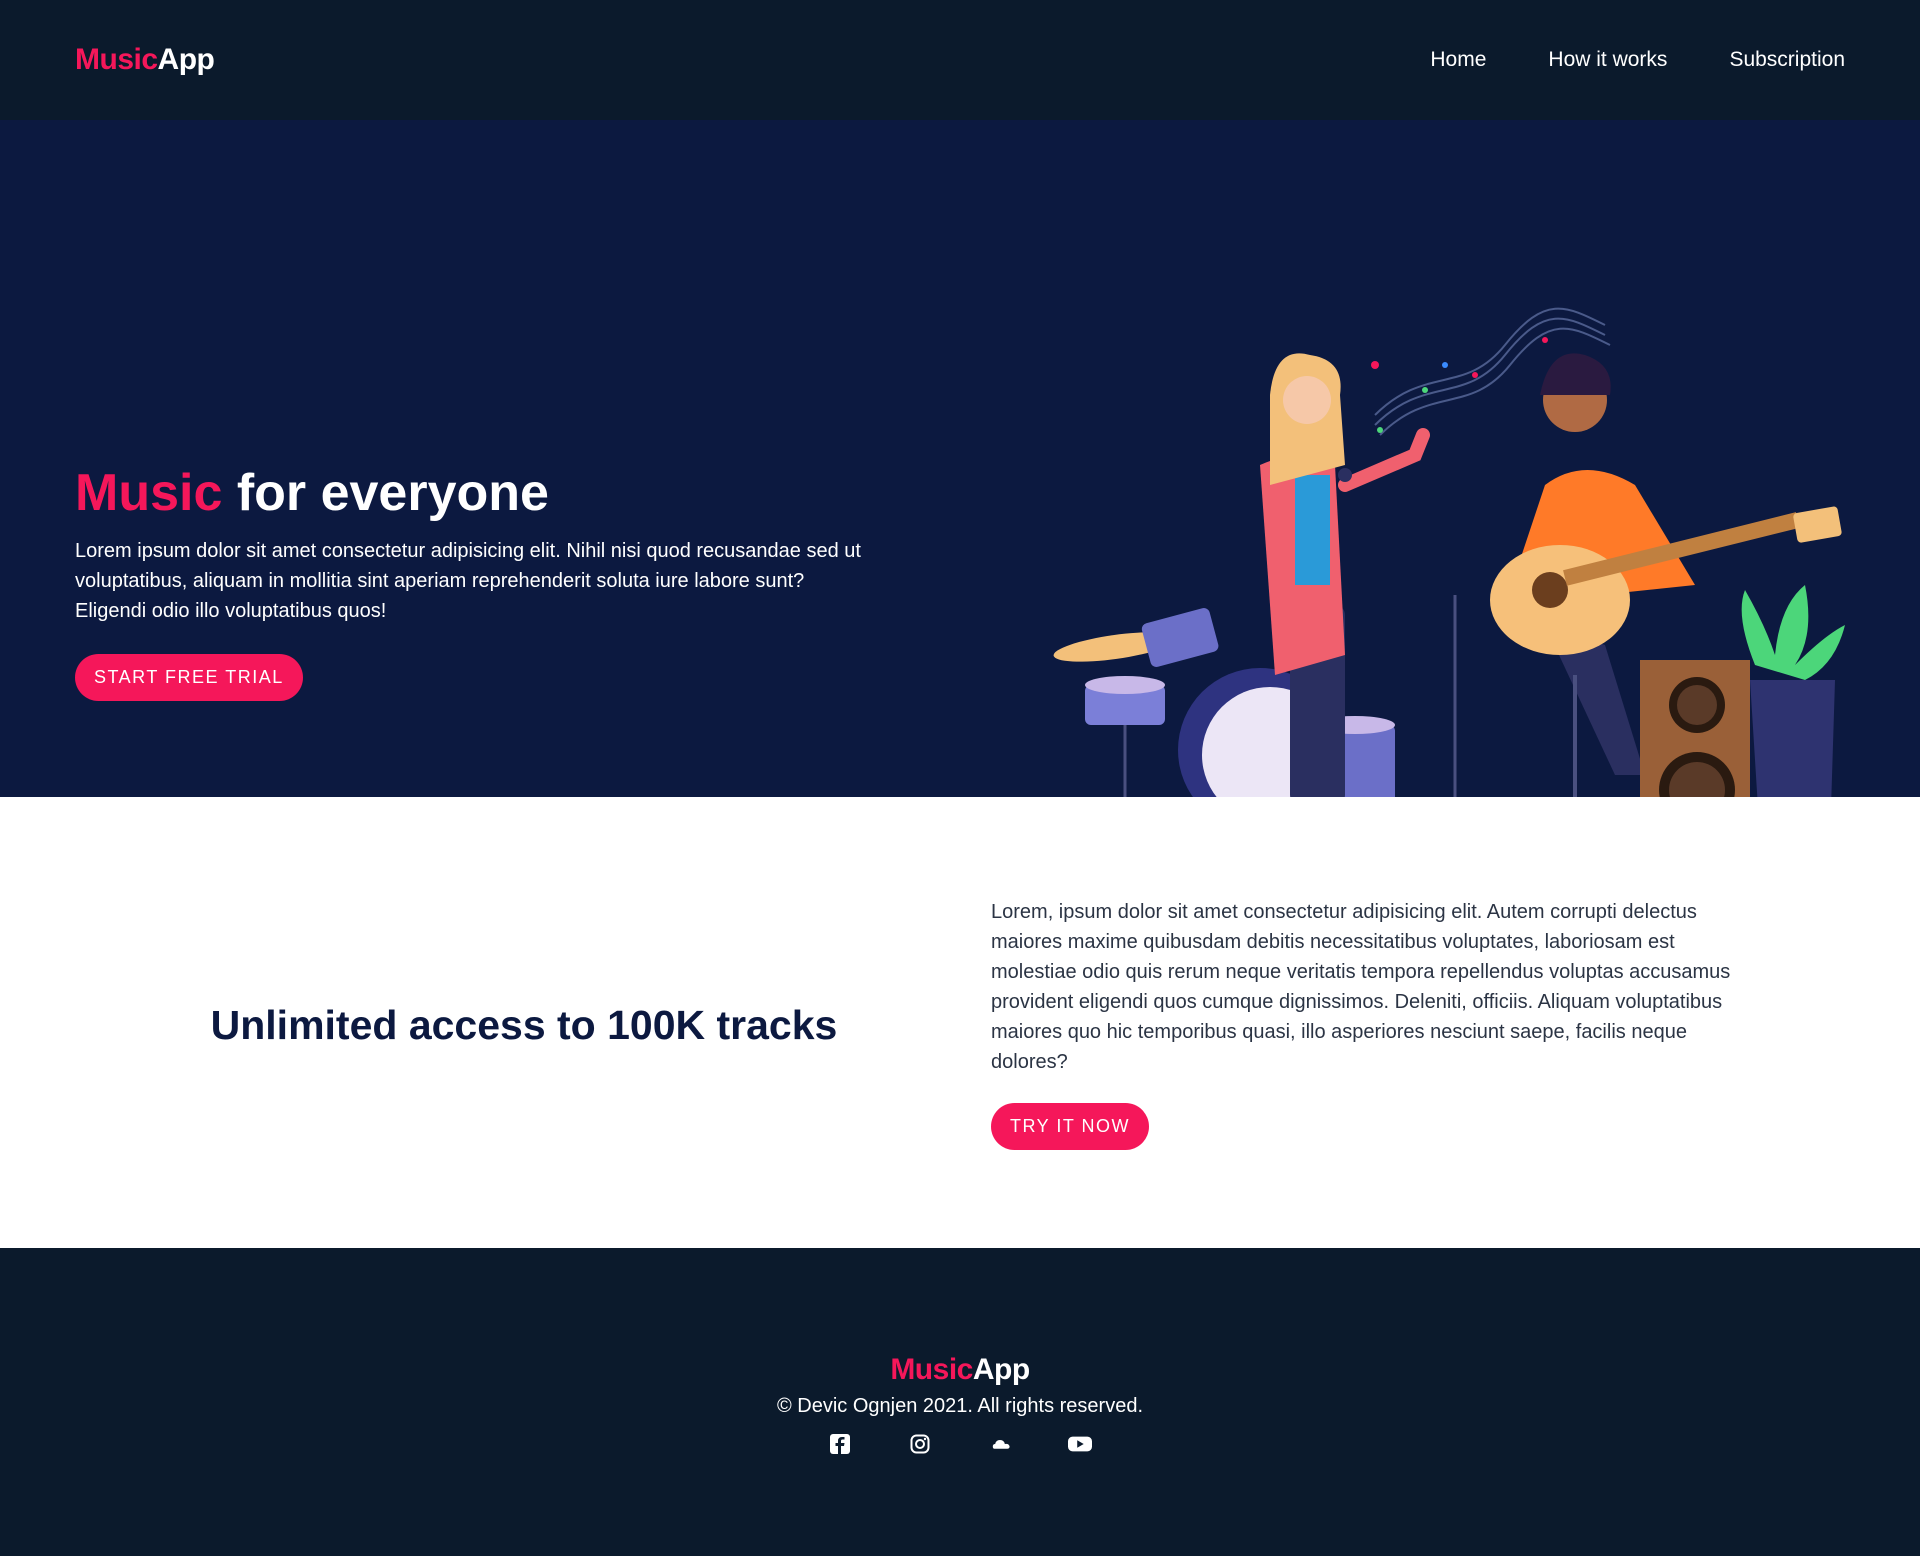 This screenshot has width=1920, height=1556. I want to click on hero-title-accent: Music, so click(149, 493).